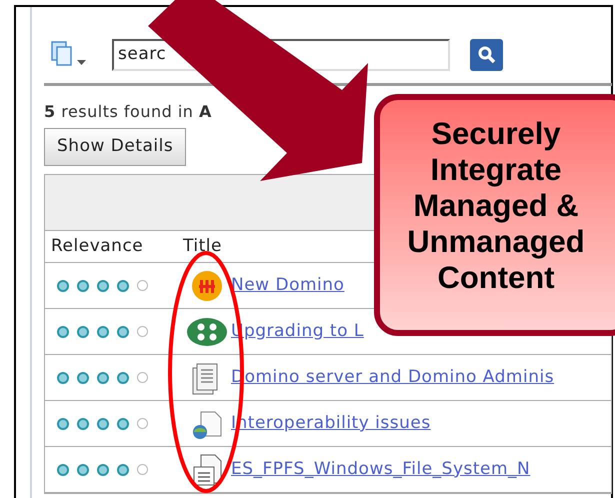 The image size is (615, 498). Describe the element at coordinates (115, 147) in the screenshot. I see `show-details-button: Show Details` at that location.